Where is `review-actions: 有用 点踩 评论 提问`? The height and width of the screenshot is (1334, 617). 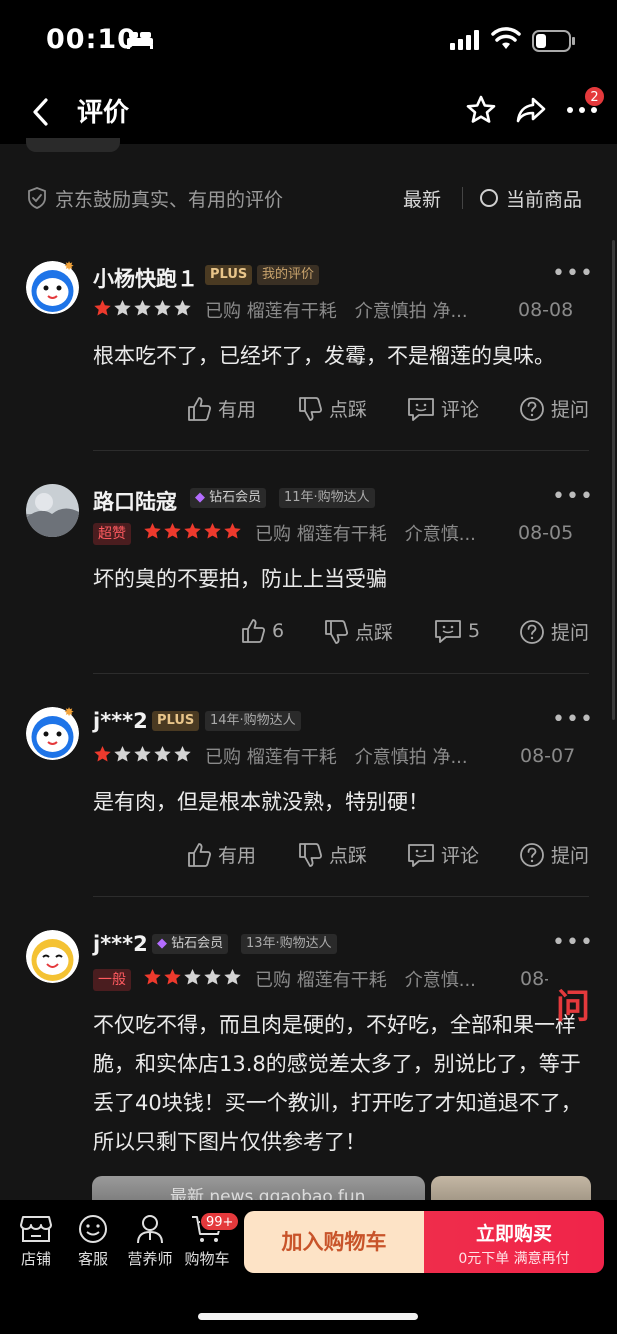 review-actions: 有用 点踩 评论 提问 is located at coordinates (308, 859).